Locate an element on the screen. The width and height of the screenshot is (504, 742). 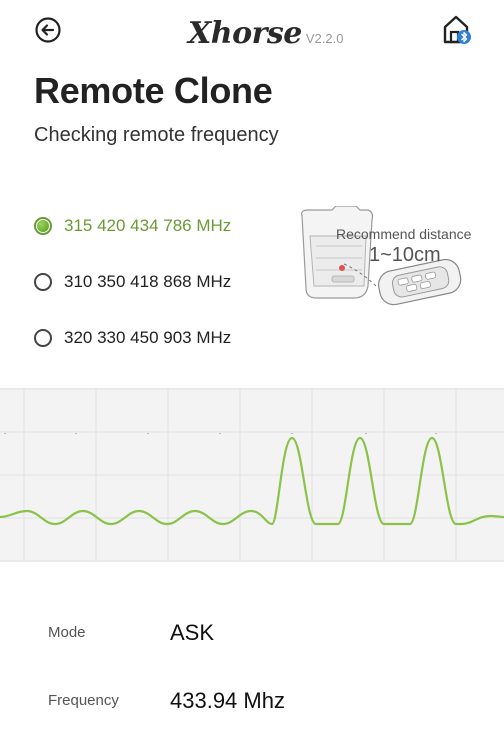
home-bluetooth-icon is located at coordinates (457, 29).